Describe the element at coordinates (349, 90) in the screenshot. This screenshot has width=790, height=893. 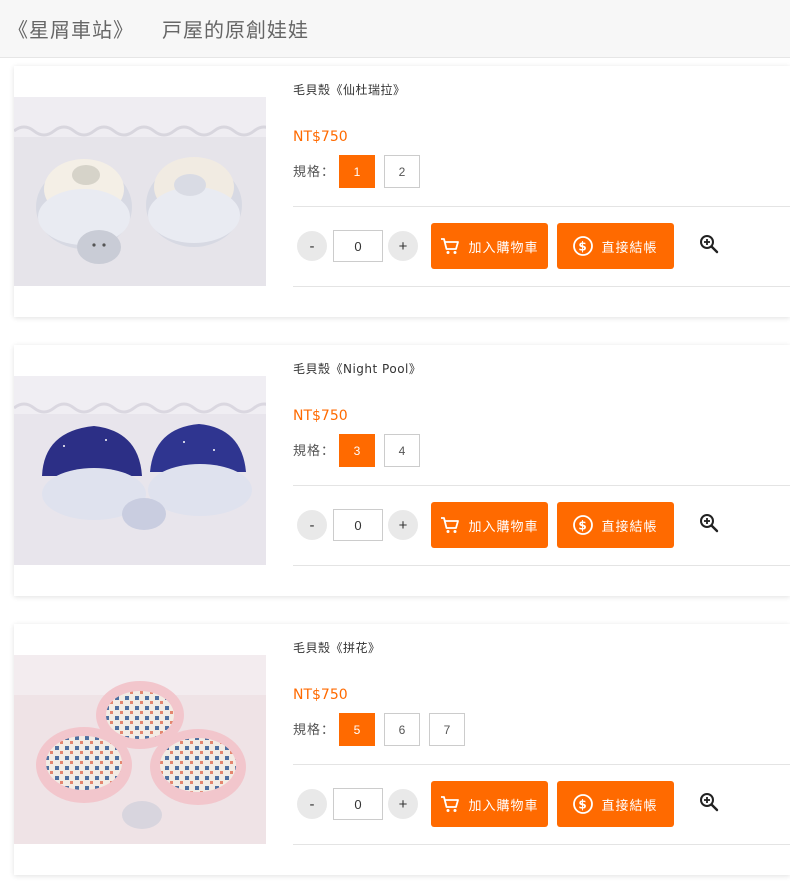
I see `product-name: 毛貝殼《仙杜瑞拉》` at that location.